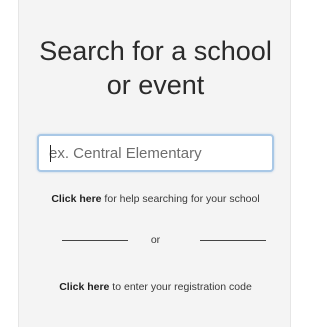 Image resolution: width=320 pixels, height=327 pixels. What do you see at coordinates (155, 240) in the screenshot?
I see `or-divider: or` at bounding box center [155, 240].